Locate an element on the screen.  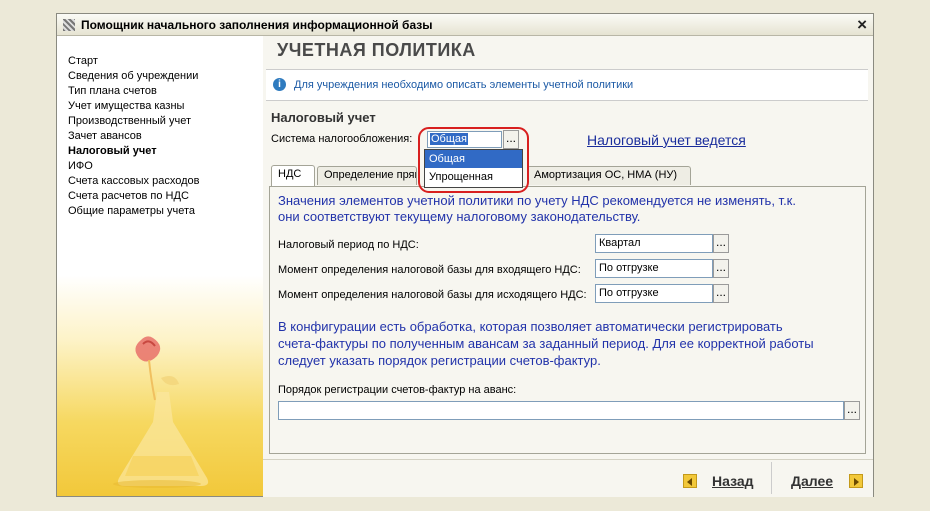
section-title: Налоговый учет is located at coordinates (323, 117).